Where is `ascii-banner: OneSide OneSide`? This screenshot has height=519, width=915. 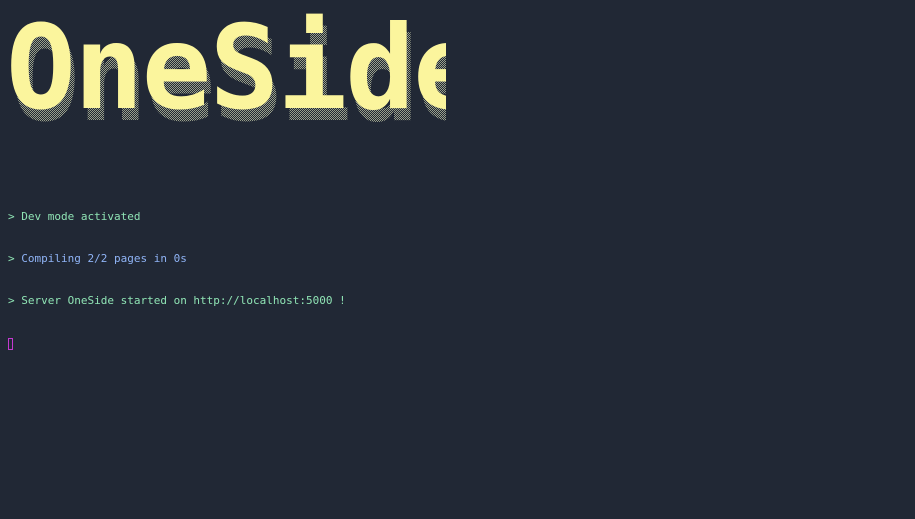 ascii-banner: OneSide OneSide is located at coordinates (226, 70).